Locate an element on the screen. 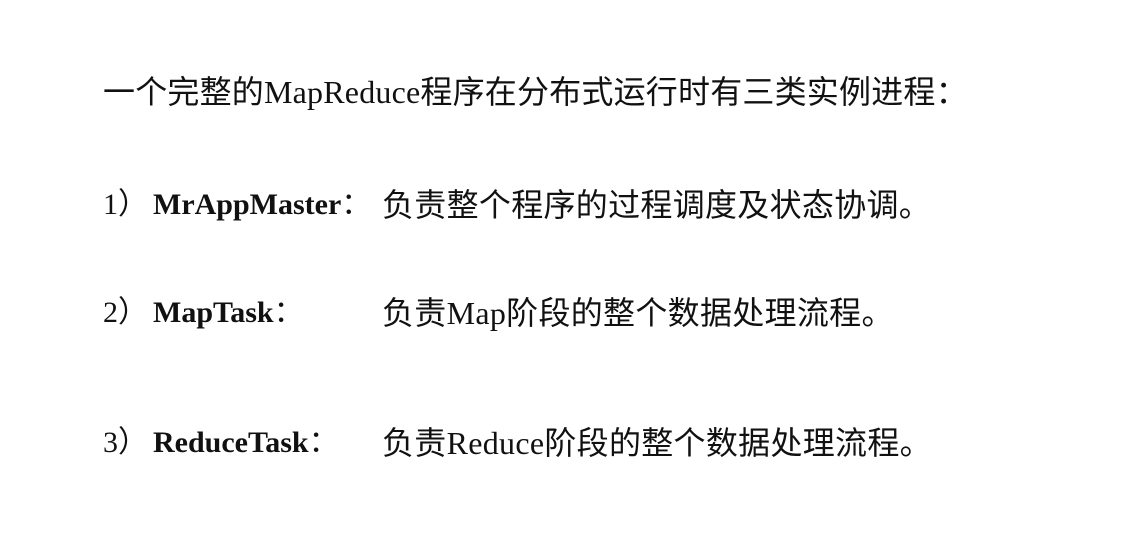  process-item-maptask: 2） MapTask： 负责Map阶段的整个数据处理流程。 is located at coordinates (498, 313).